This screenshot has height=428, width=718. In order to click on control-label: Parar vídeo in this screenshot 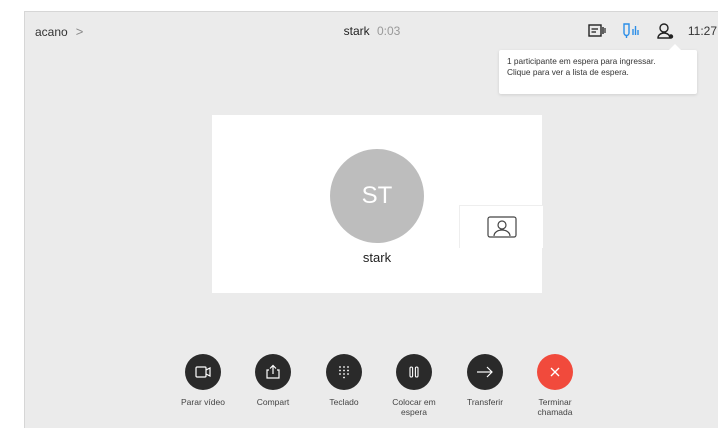, I will do `click(203, 402)`.